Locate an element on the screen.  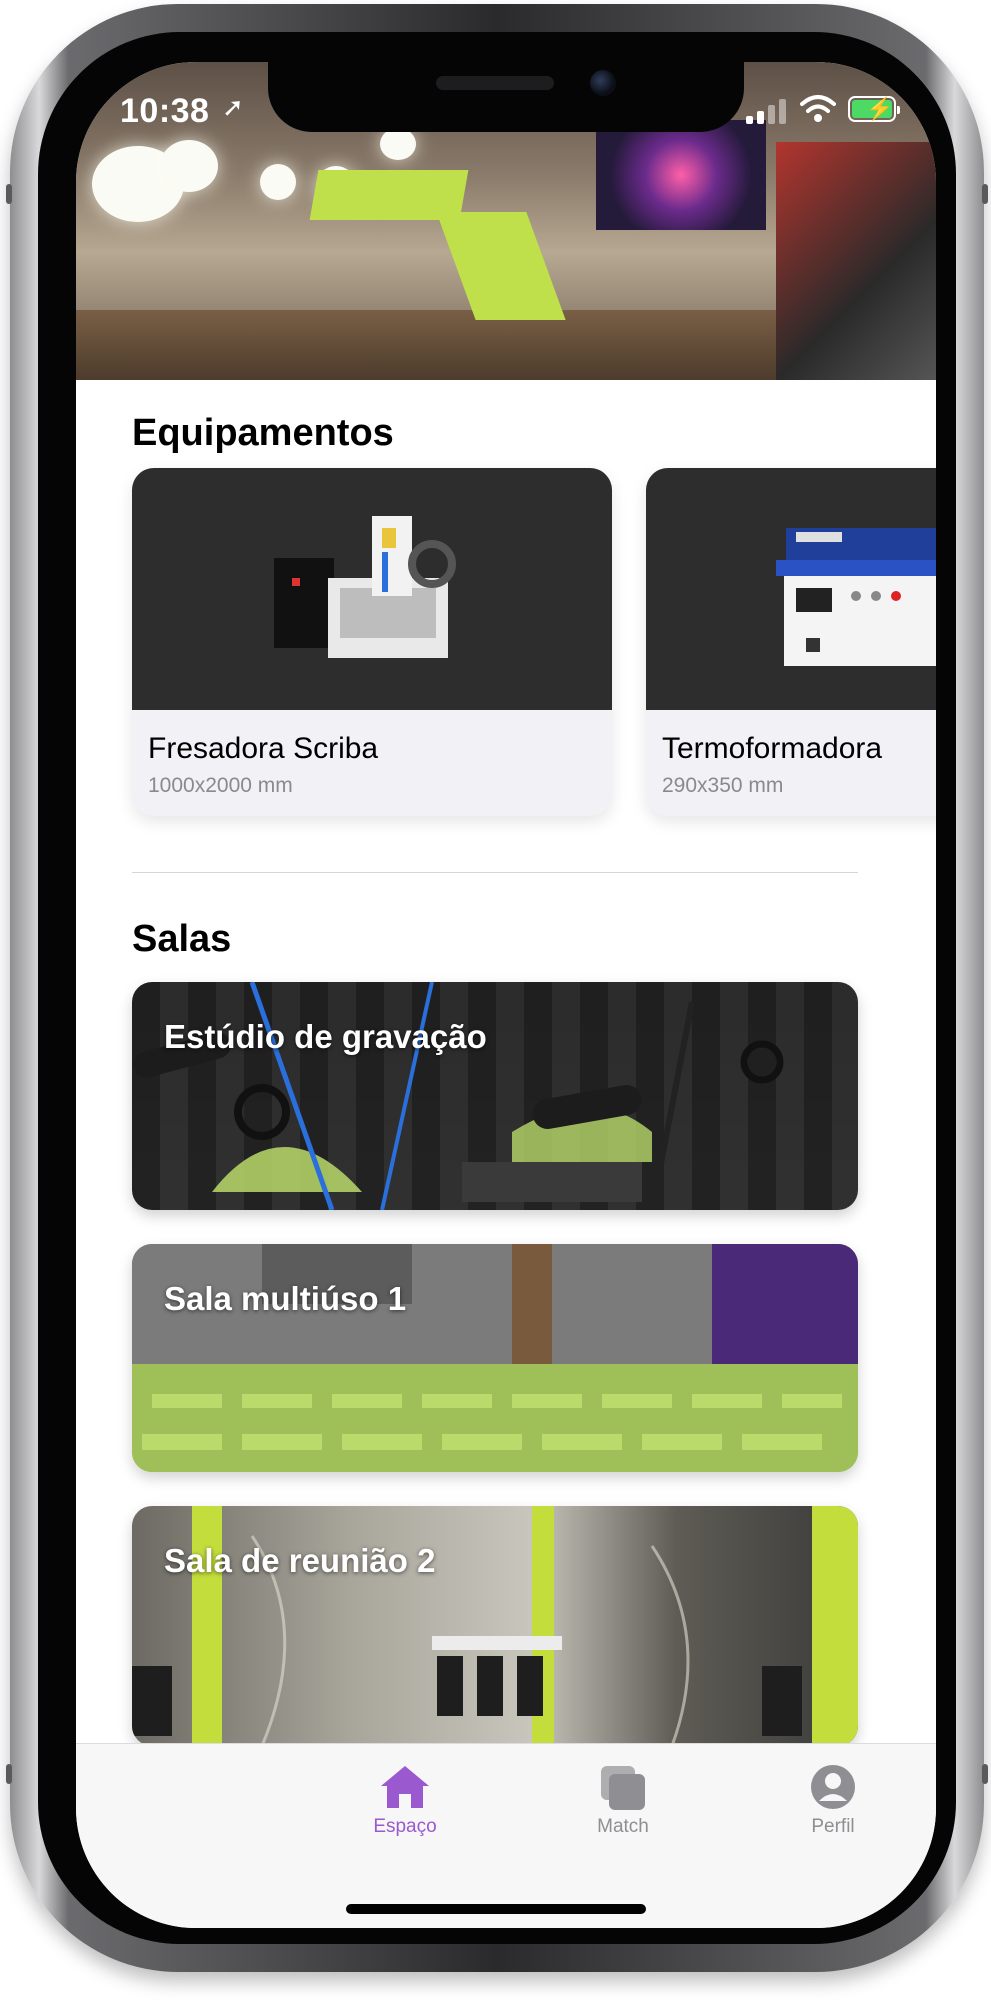
room-name: Sala de reunião 2 is located at coordinates (300, 1560).